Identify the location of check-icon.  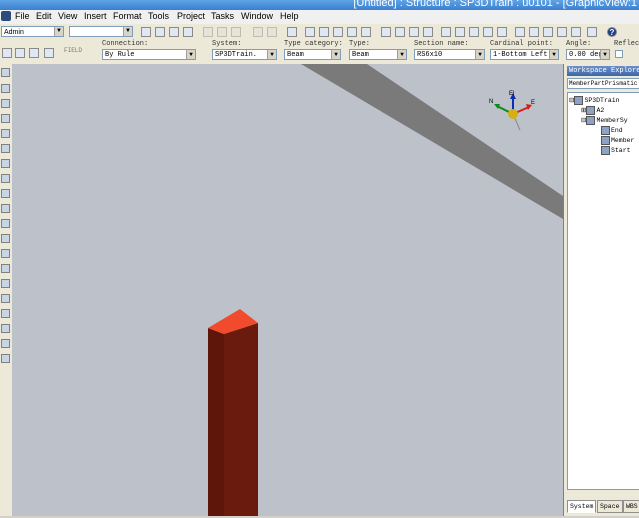
(352, 32).